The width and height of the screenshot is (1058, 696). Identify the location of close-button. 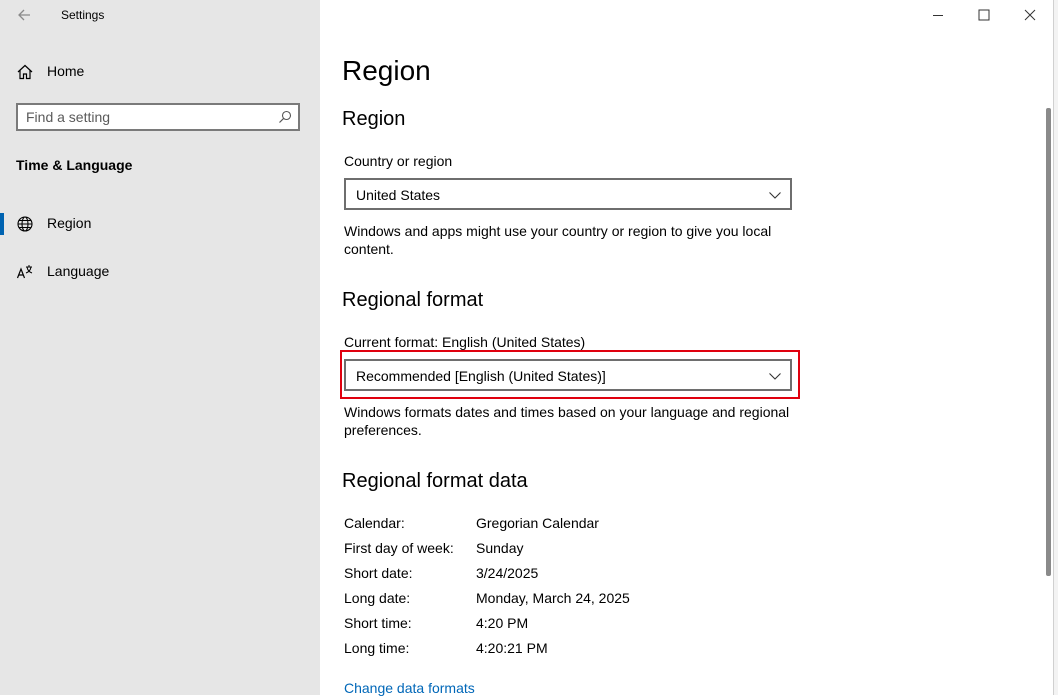
(1030, 16).